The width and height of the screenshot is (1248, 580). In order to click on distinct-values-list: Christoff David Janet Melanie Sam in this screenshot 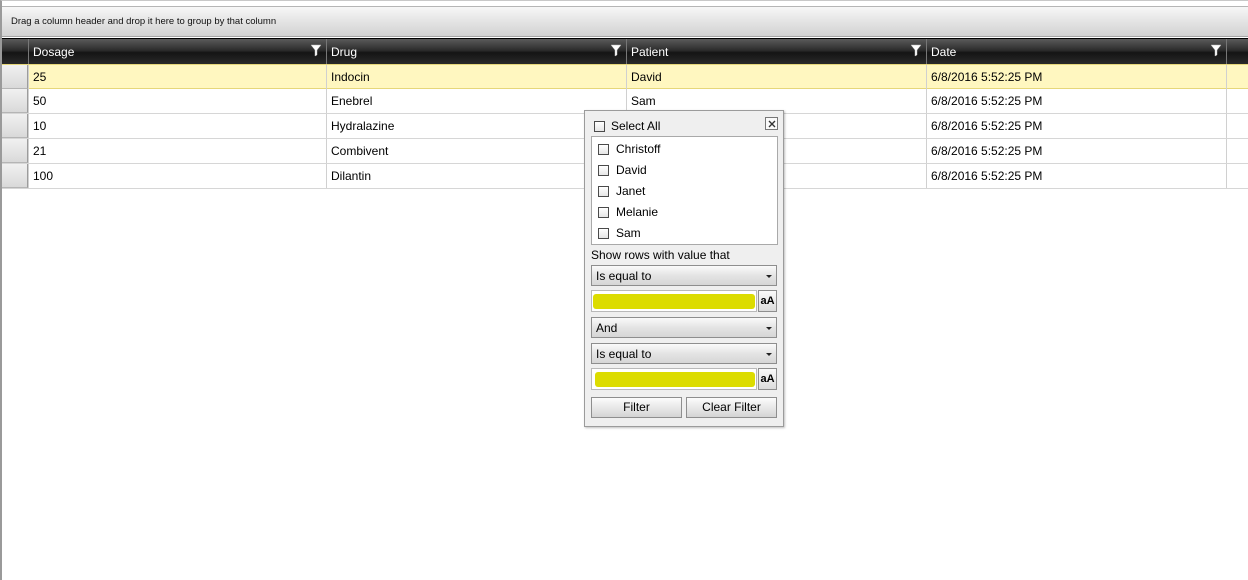, I will do `click(684, 190)`.